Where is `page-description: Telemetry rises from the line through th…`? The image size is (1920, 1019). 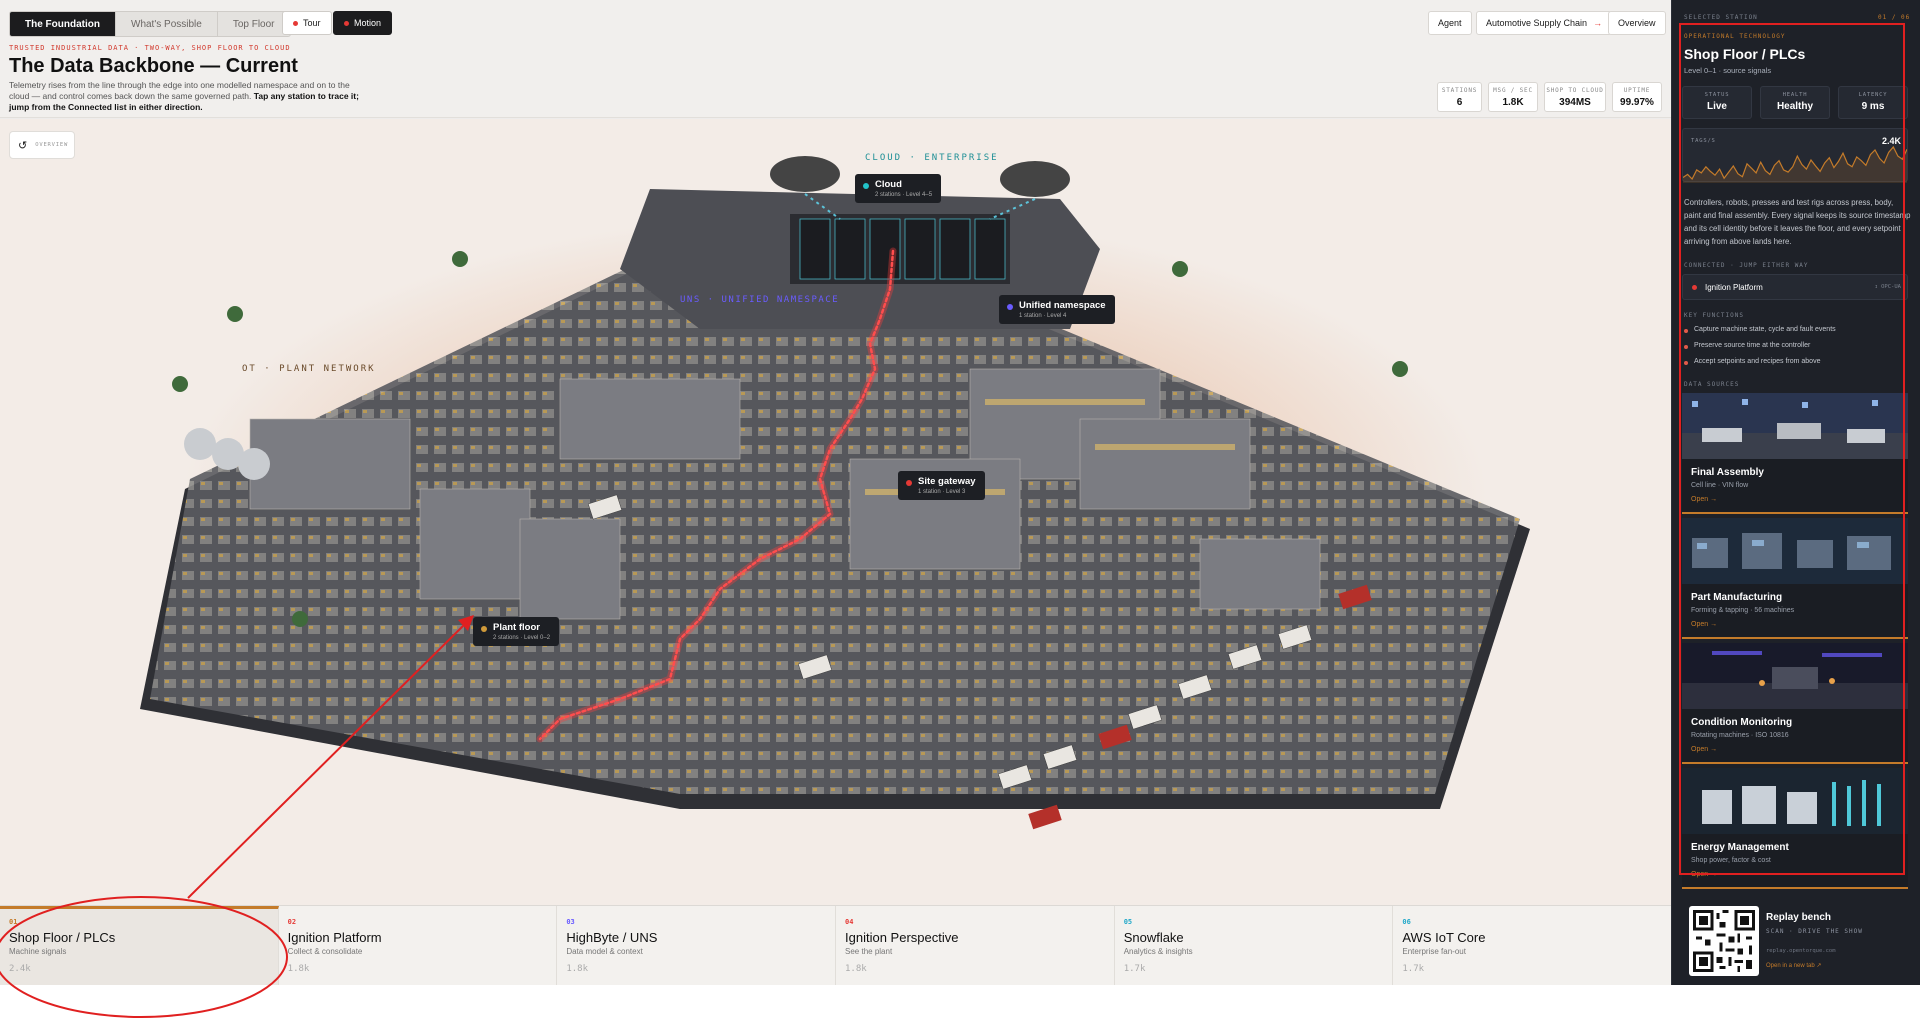 page-description: Telemetry rises from the line through th… is located at coordinates (184, 96).